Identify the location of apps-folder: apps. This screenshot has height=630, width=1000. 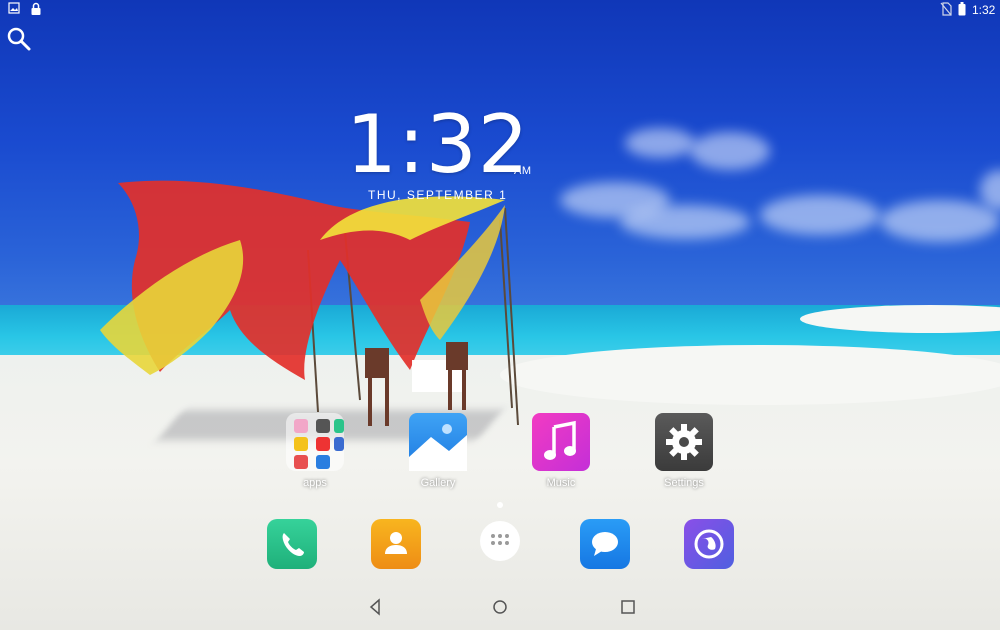
(315, 451).